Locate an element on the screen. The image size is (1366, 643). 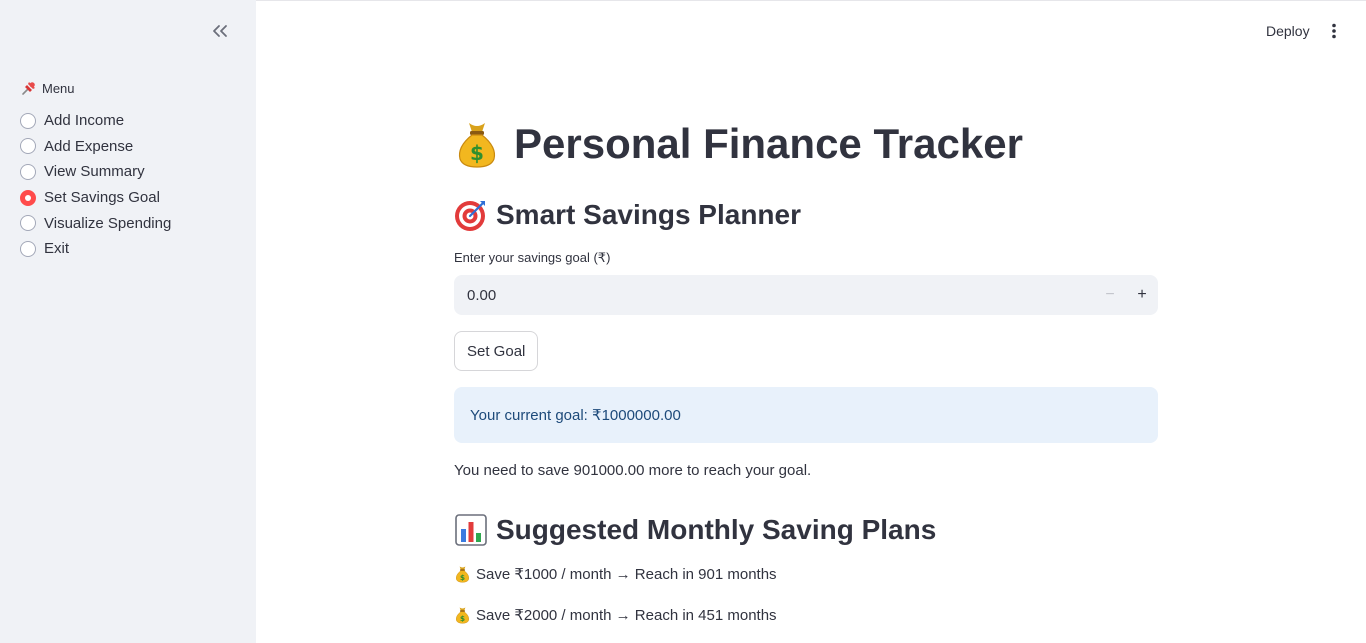
section-title-plans: Suggested Monthly Saving Plans is located at coordinates (695, 530).